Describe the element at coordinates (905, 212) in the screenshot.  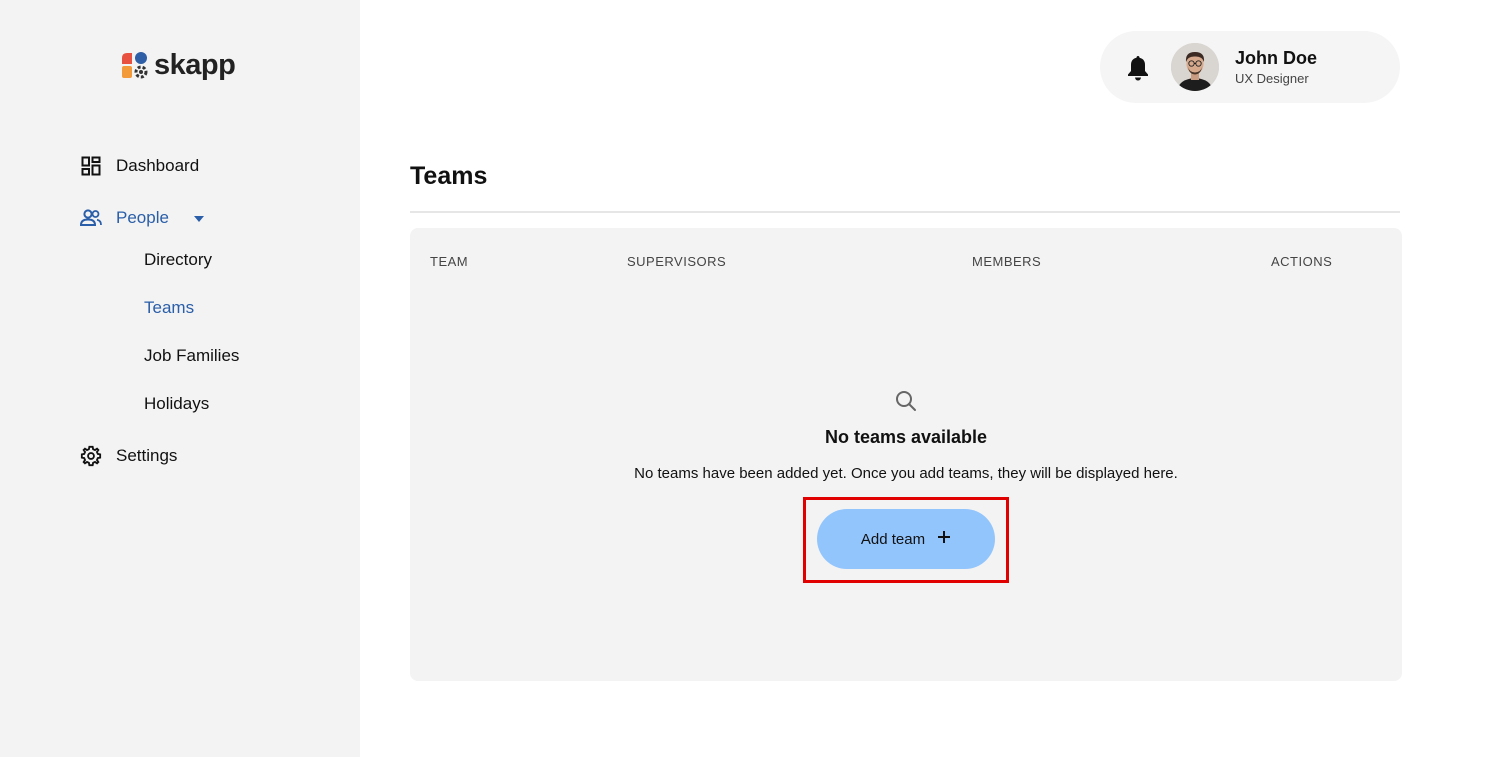
I see `title-divider` at that location.